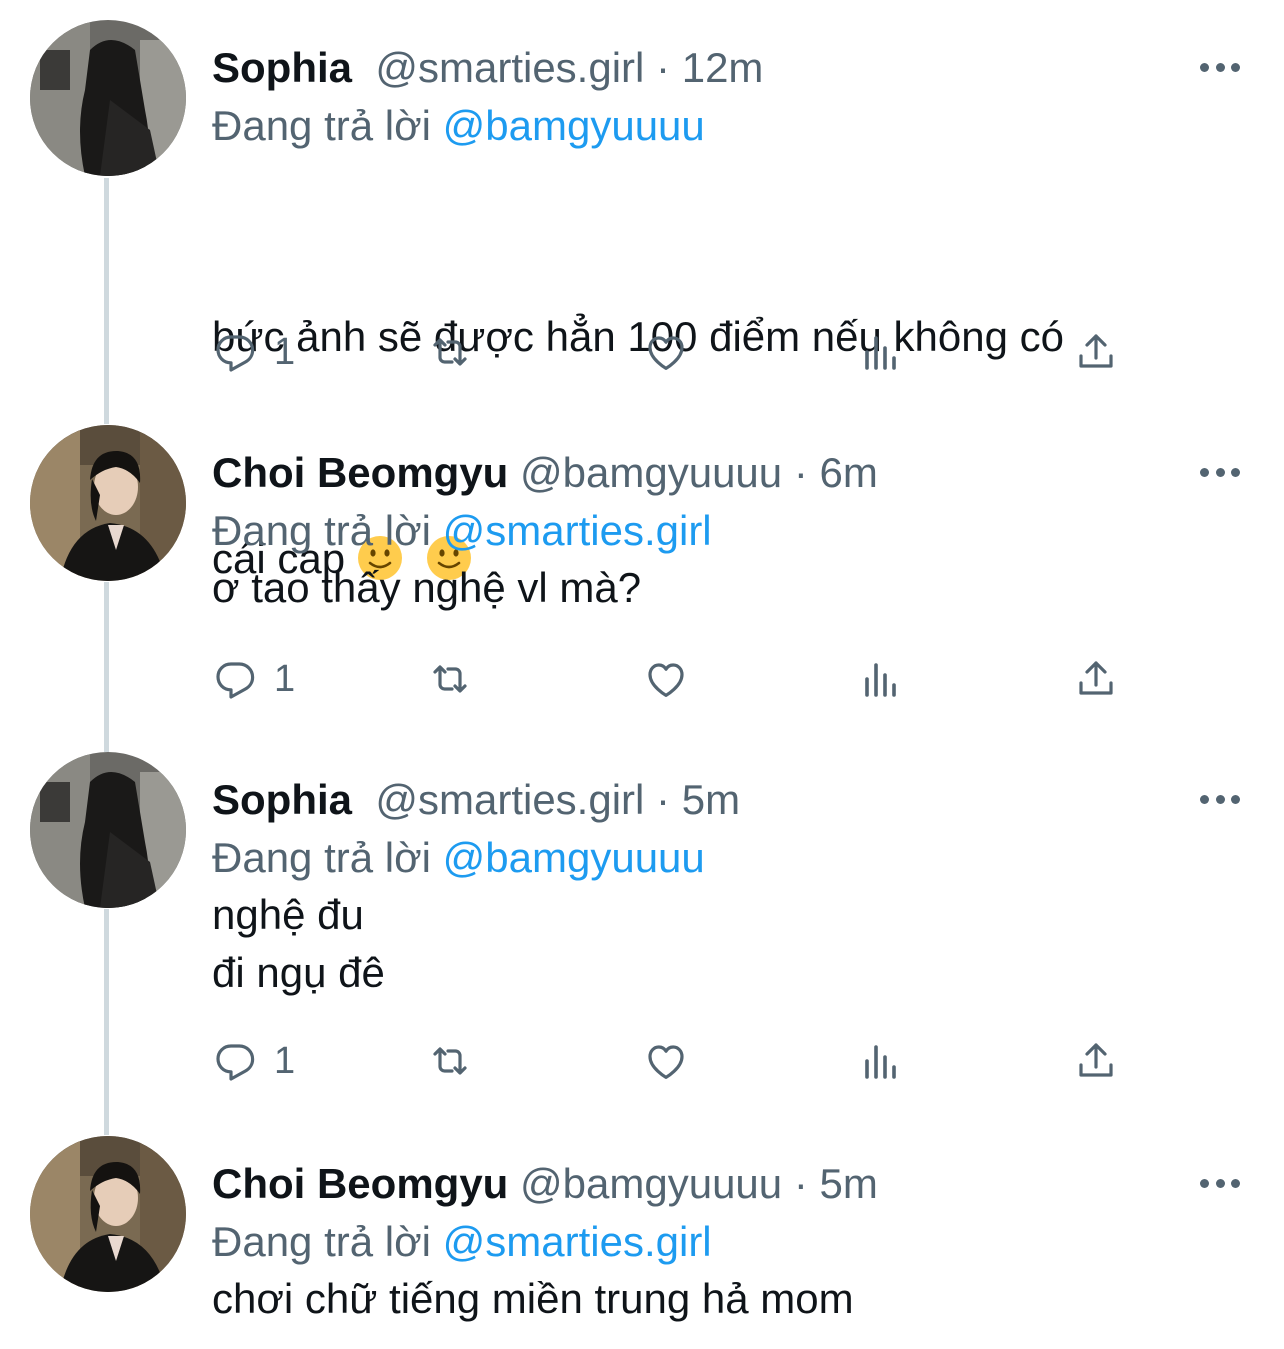 The width and height of the screenshot is (1284, 1349). I want to click on tweet-text: chơi chữ tiếng miền trung hả mom, so click(533, 1298).